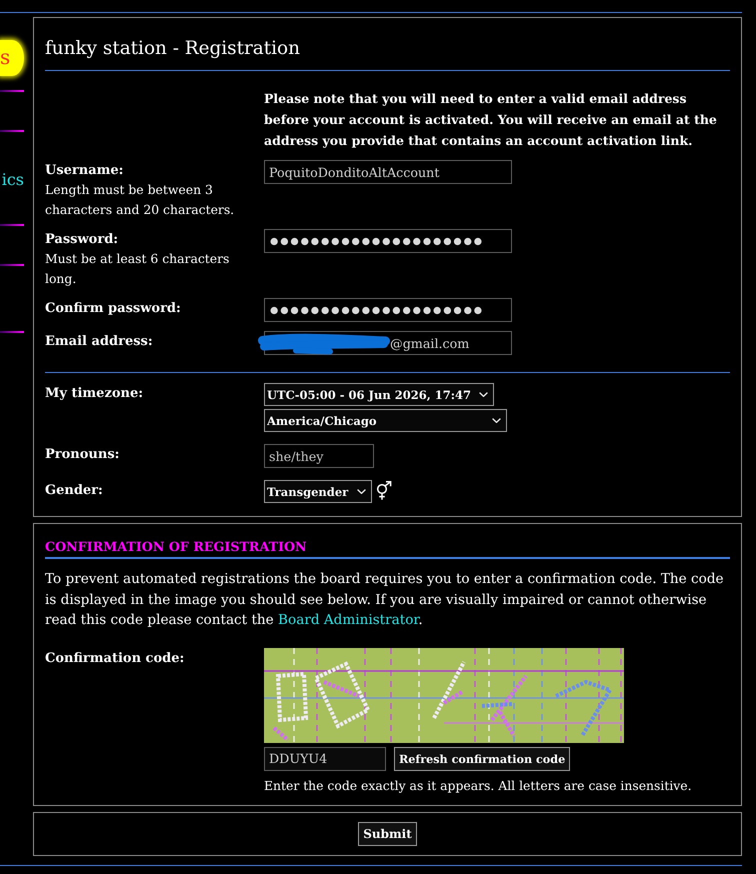 This screenshot has height=874, width=756. Describe the element at coordinates (388, 172) in the screenshot. I see `text-field: PoquitoDonditoAltAccount` at that location.